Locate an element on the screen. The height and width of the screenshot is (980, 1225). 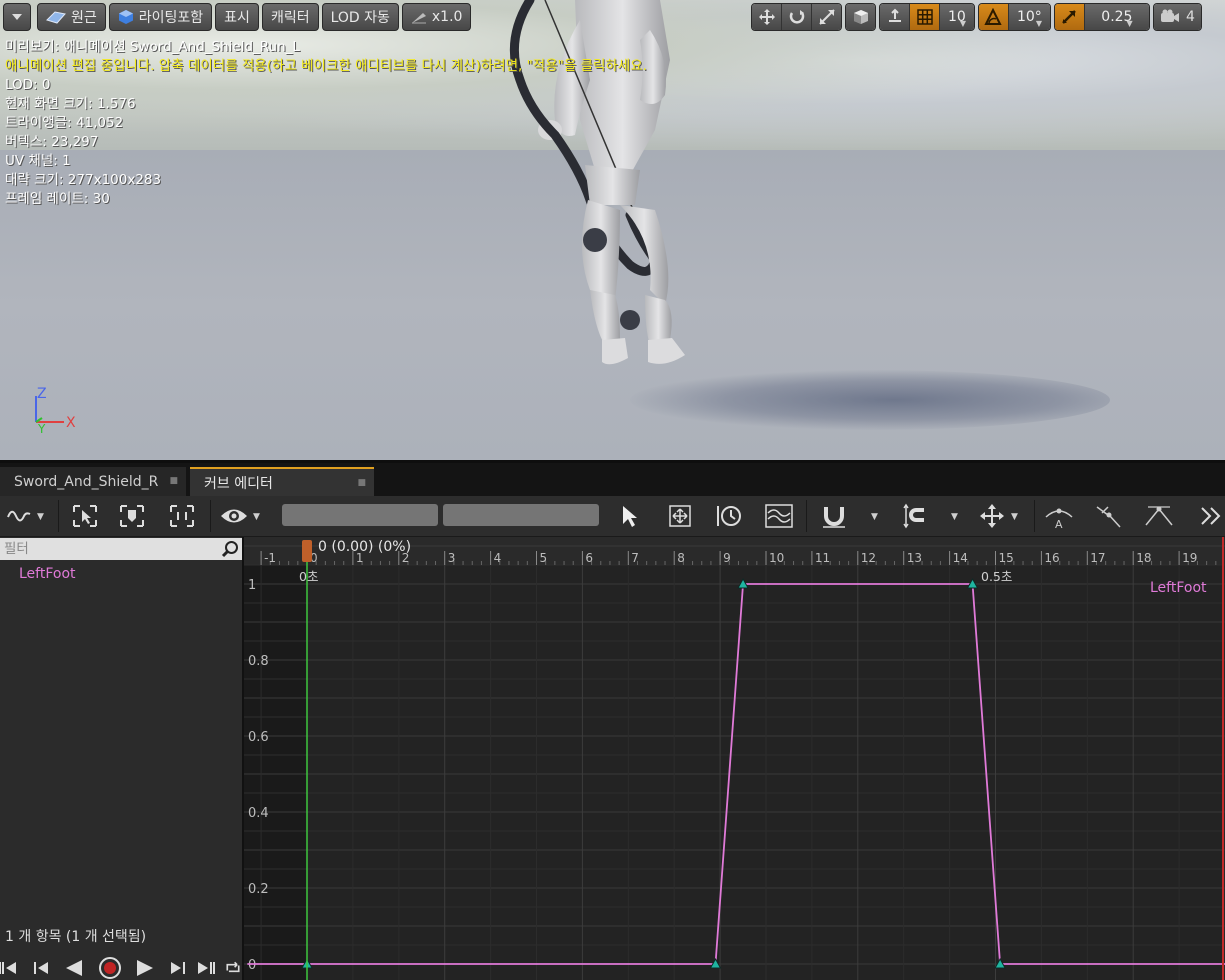
cube-icon is located at coordinates (860, 17).